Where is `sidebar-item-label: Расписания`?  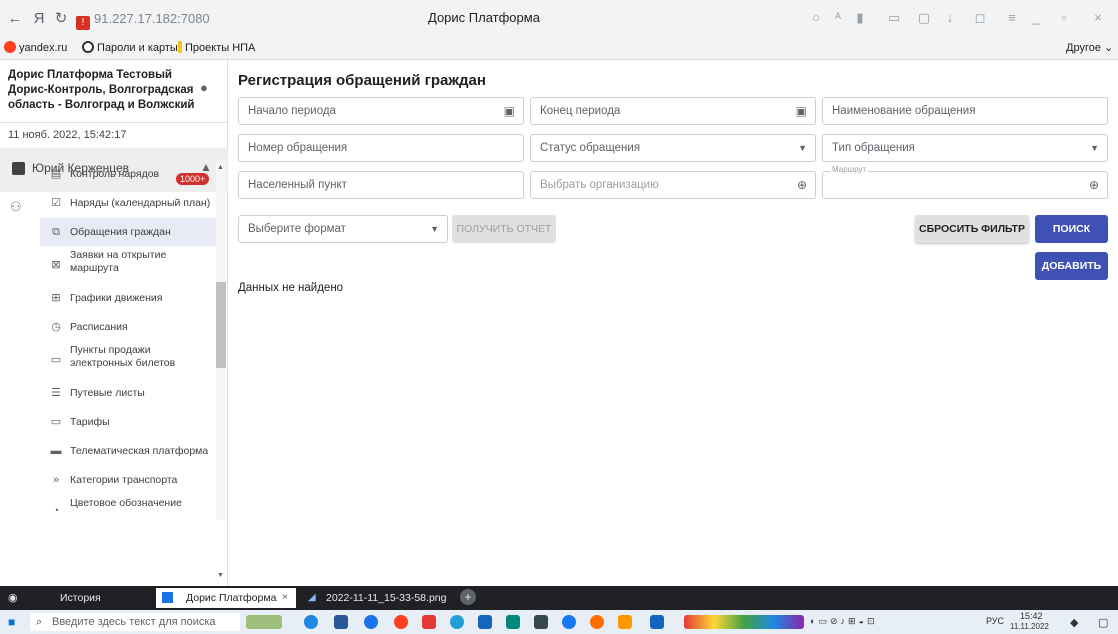
sidebar-item-label: Расписания is located at coordinates (99, 327).